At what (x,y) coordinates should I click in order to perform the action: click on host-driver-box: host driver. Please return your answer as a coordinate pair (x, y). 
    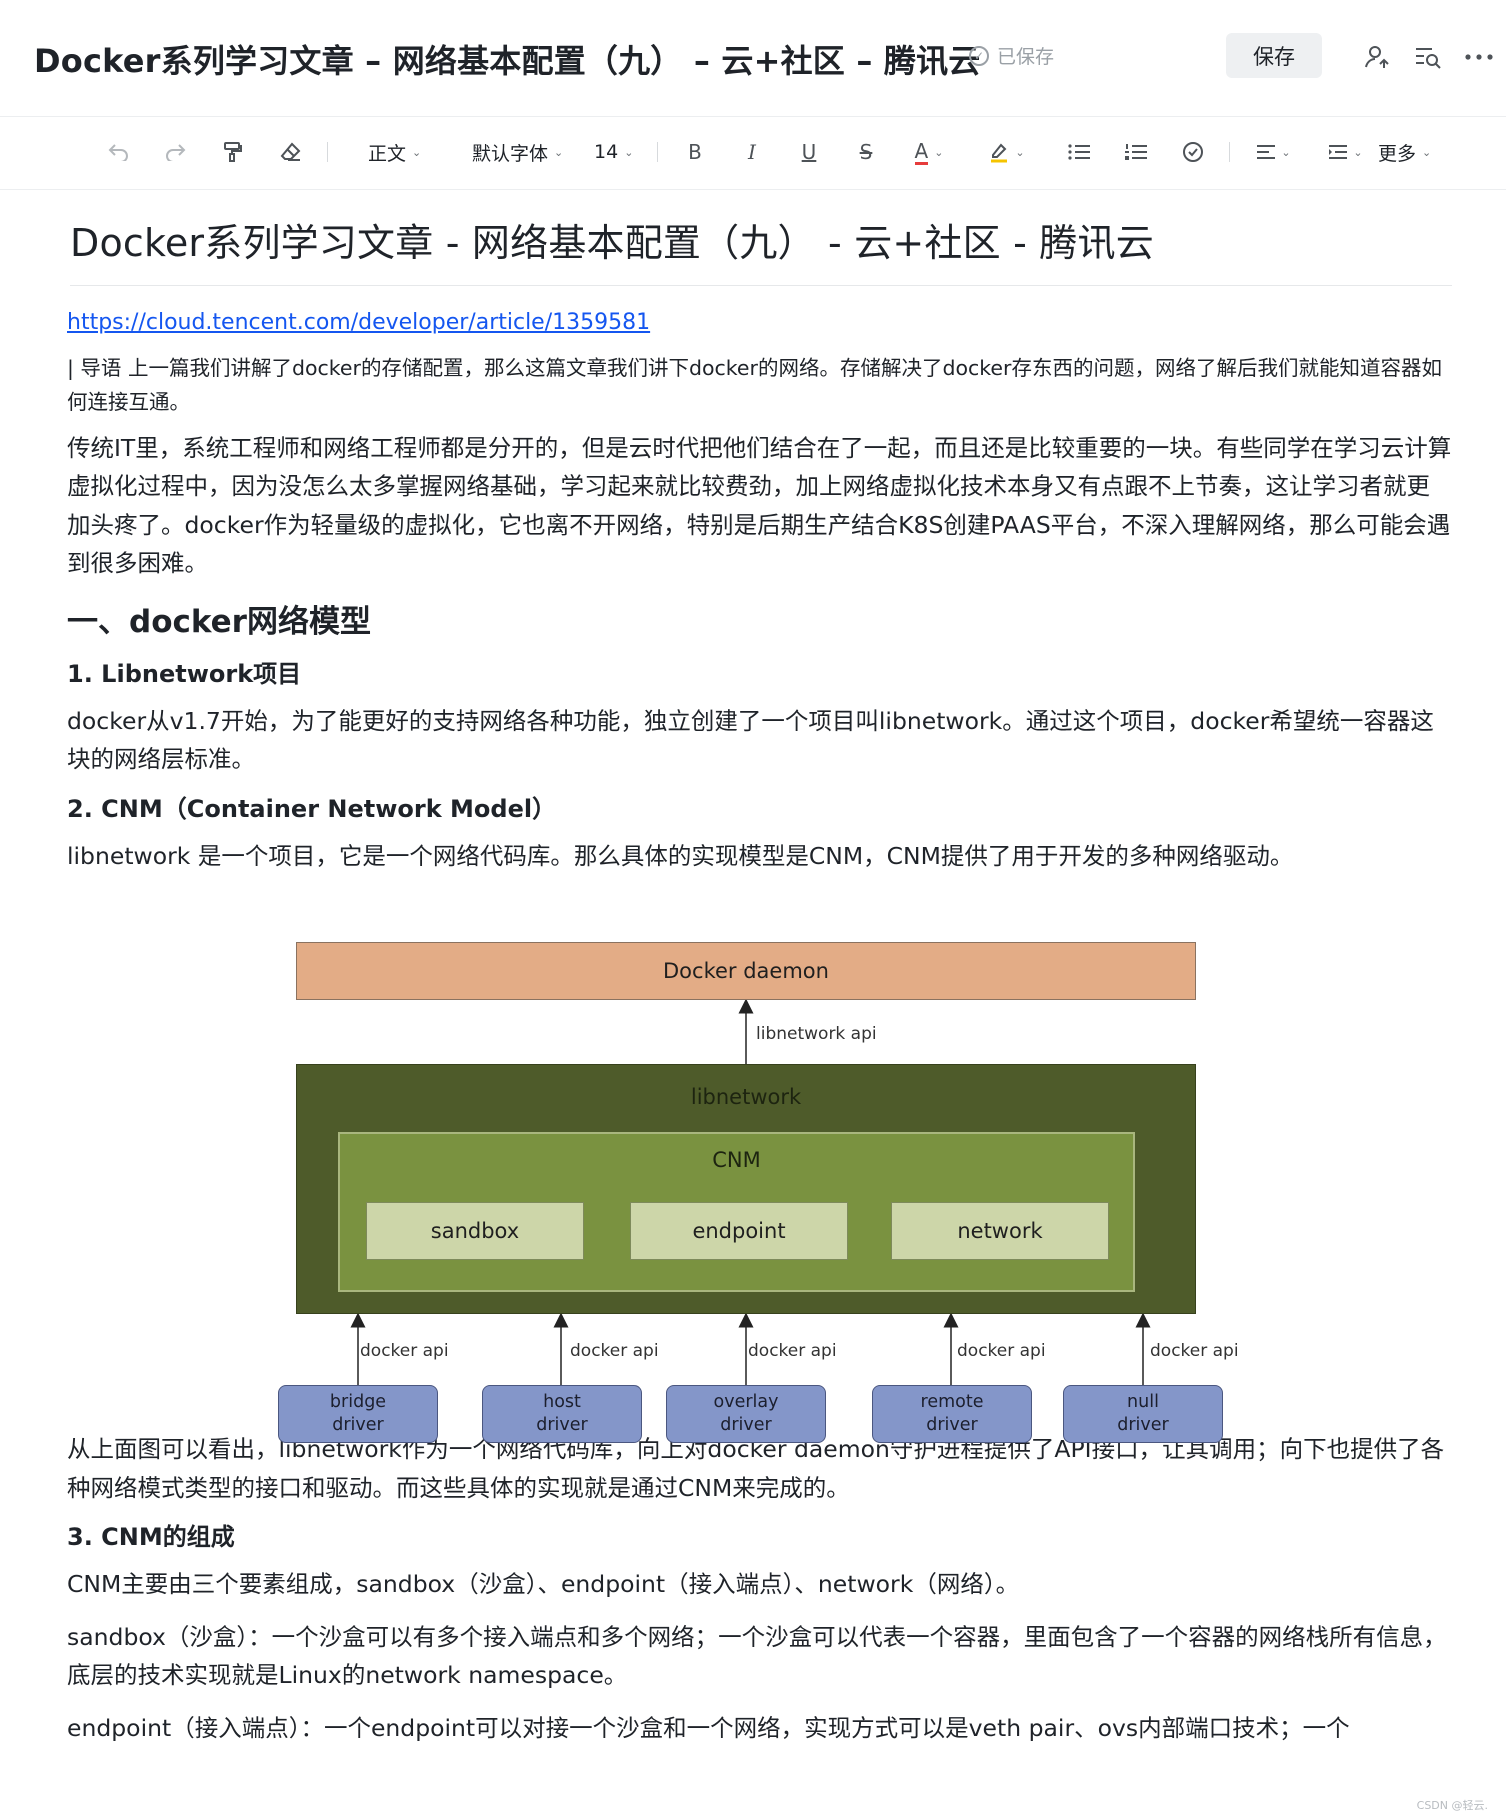
    Looking at the image, I should click on (562, 1414).